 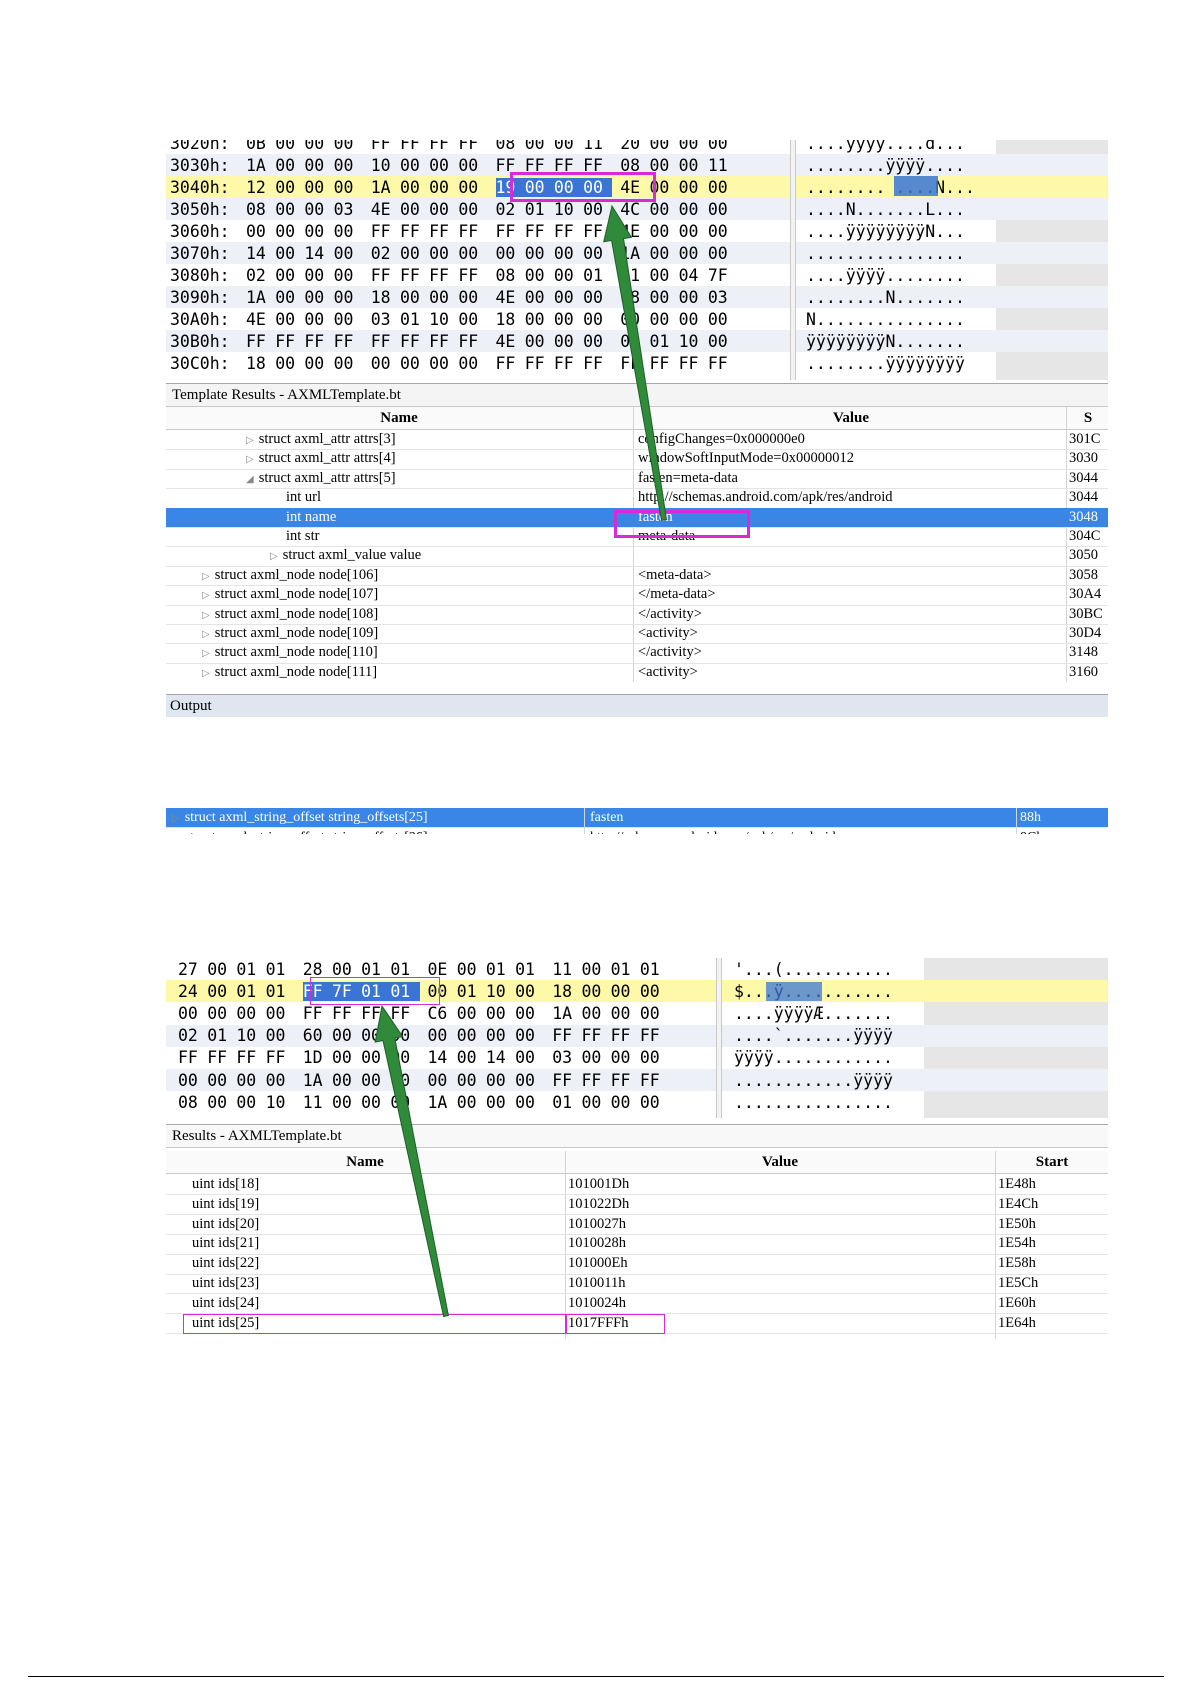 What do you see at coordinates (411, 1161) in the screenshot?
I see `green-arrow-lower` at bounding box center [411, 1161].